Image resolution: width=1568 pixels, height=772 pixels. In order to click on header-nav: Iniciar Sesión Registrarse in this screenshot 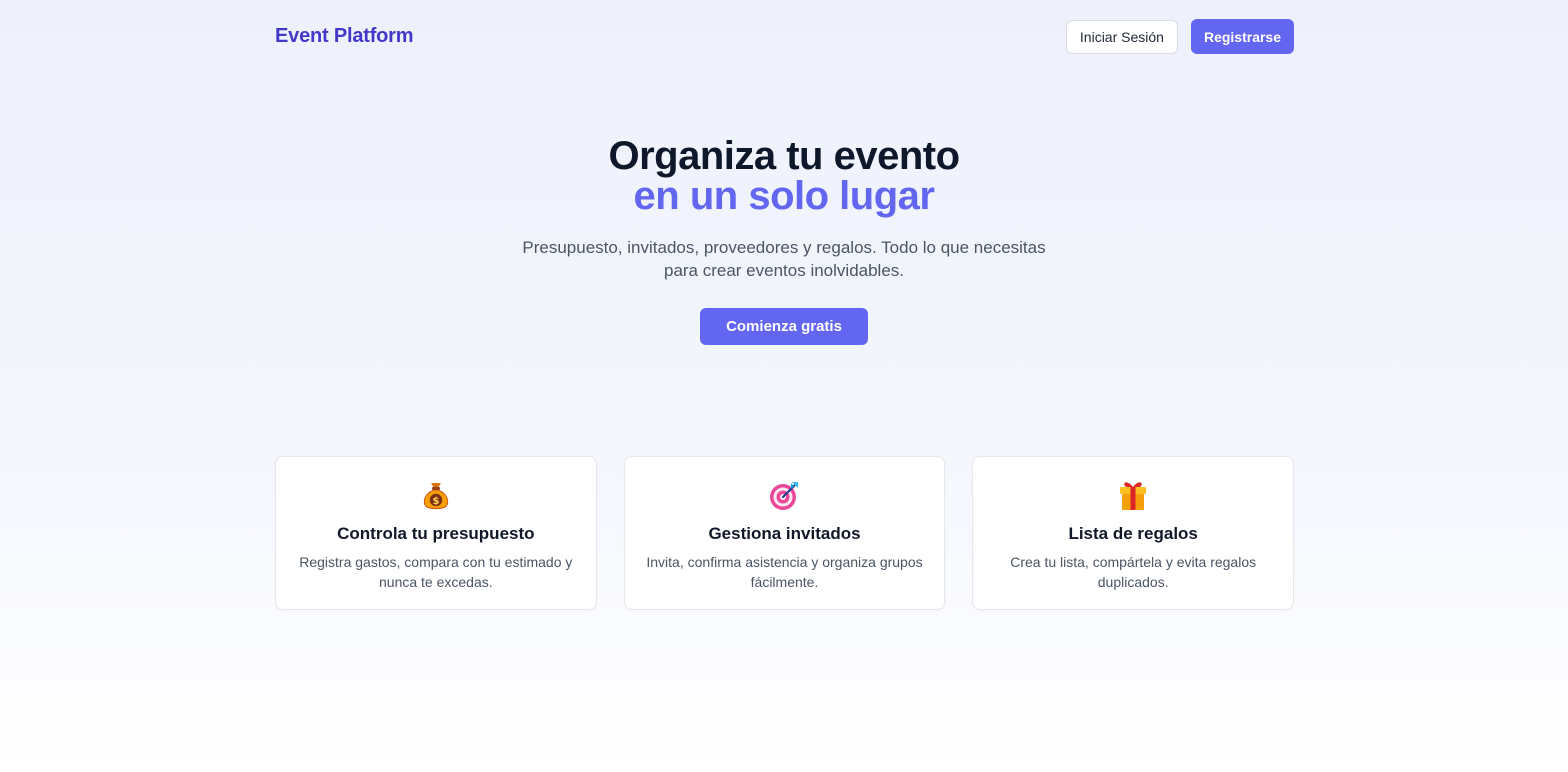, I will do `click(1179, 36)`.